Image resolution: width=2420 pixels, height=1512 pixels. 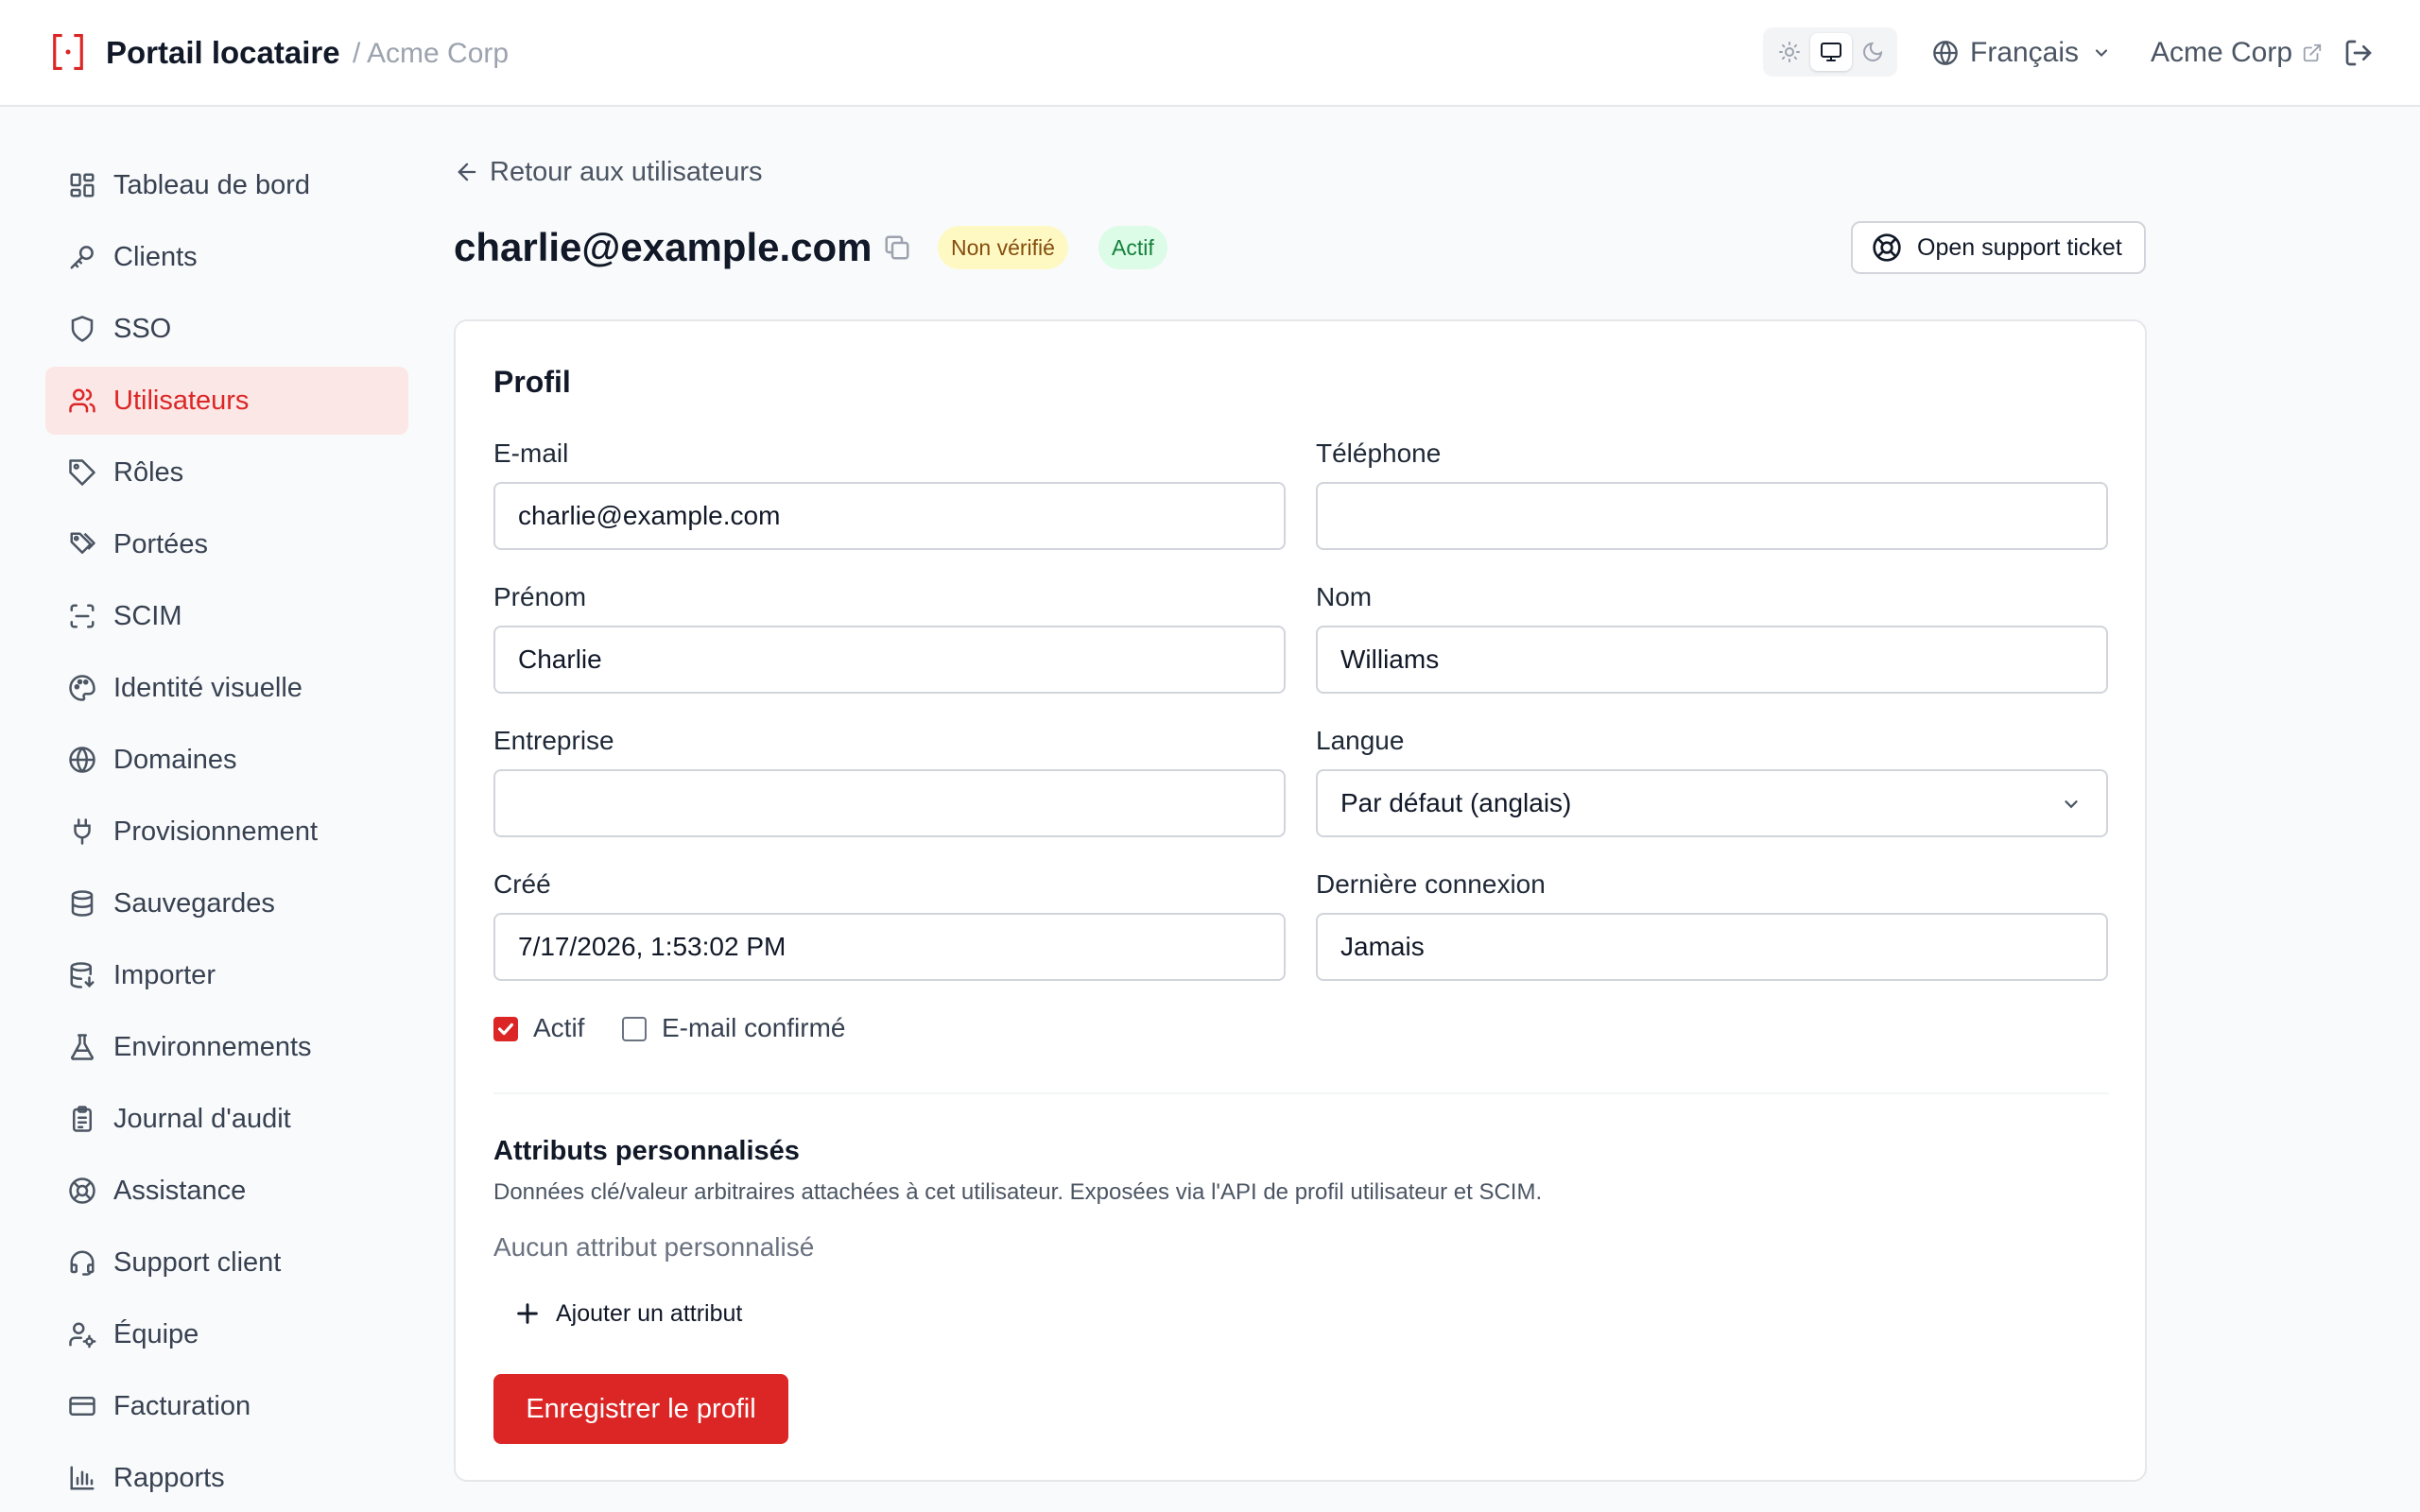 What do you see at coordinates (654, 1247) in the screenshot?
I see `custom-attributes-empty: Aucun attribut personnalisé` at bounding box center [654, 1247].